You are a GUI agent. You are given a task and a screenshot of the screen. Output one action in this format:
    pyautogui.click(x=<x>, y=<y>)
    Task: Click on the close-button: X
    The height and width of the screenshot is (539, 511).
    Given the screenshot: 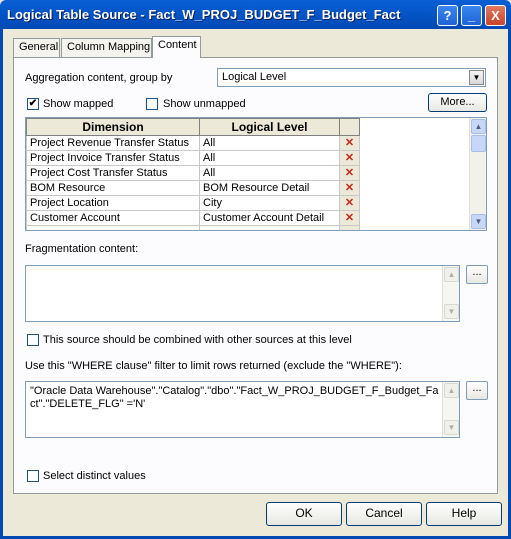 What is the action you would take?
    pyautogui.click(x=495, y=15)
    